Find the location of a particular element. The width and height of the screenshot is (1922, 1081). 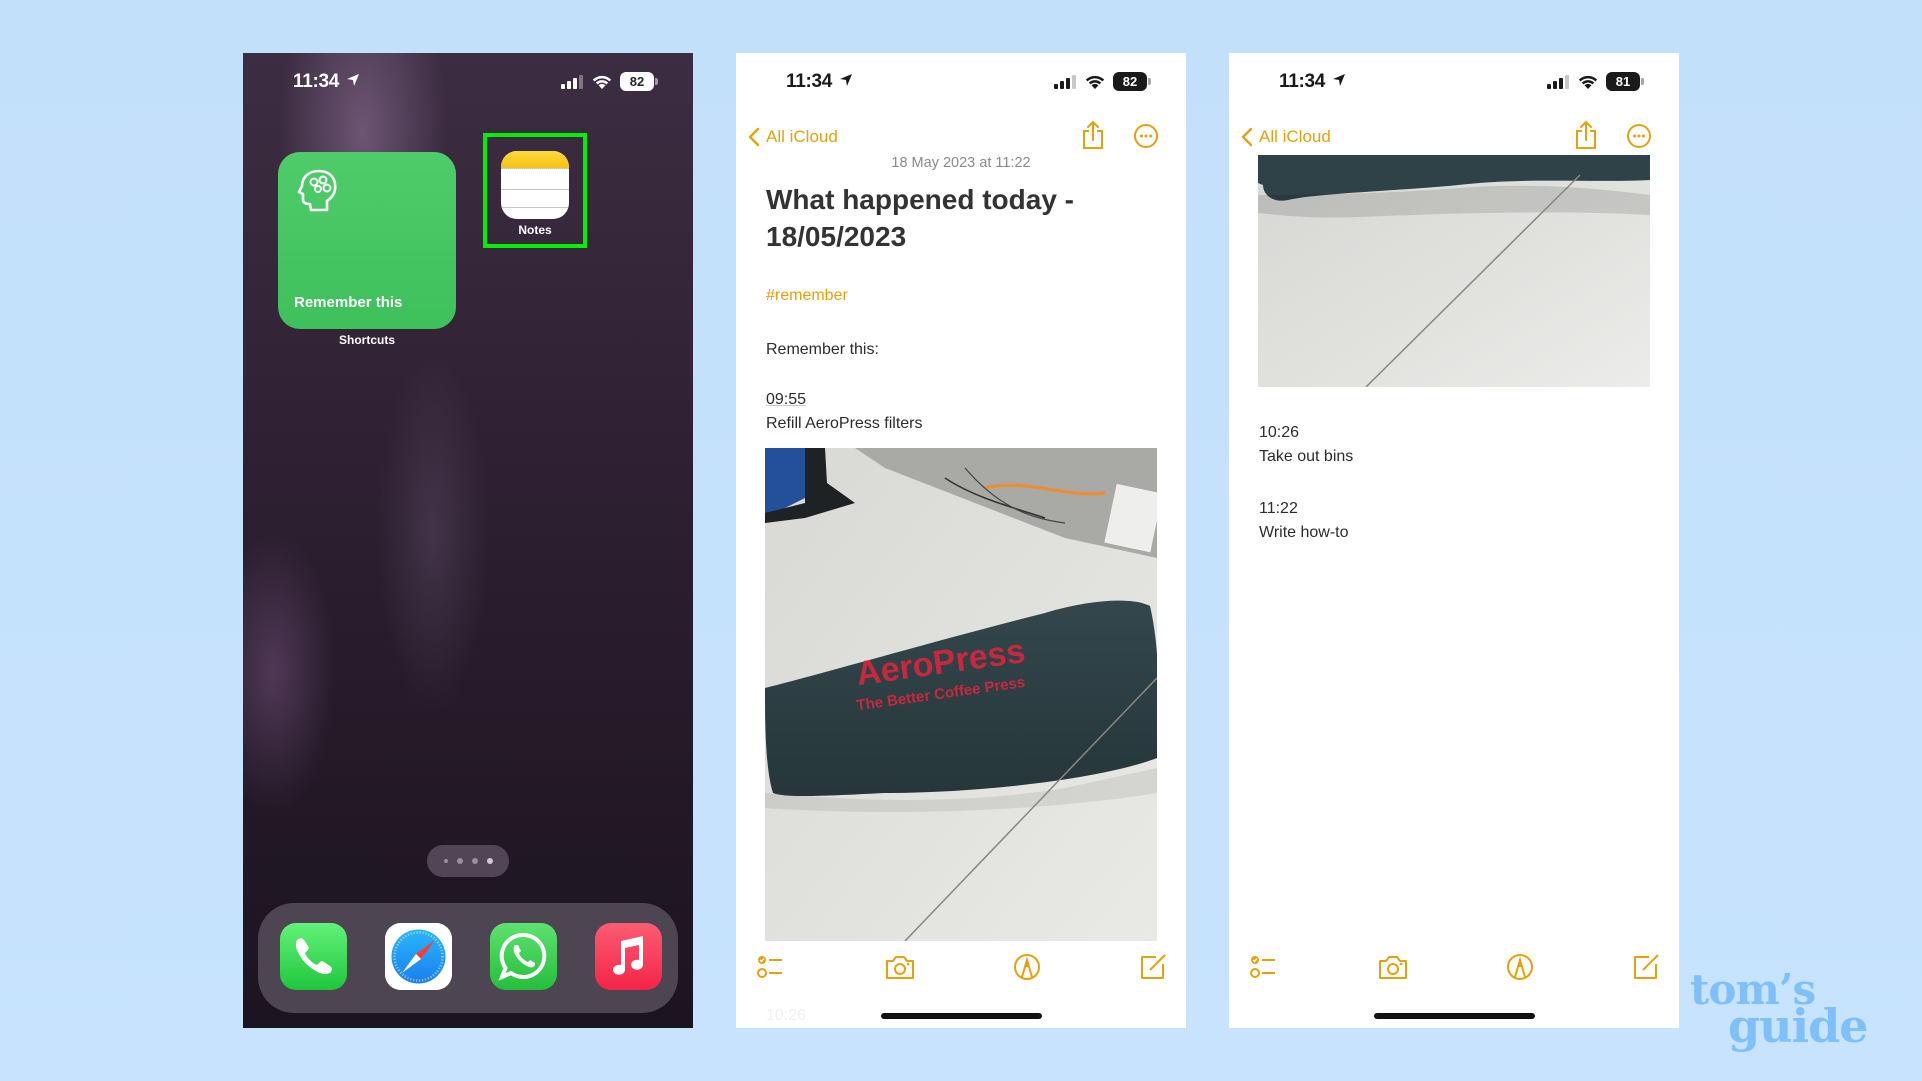

note-photo-aeropress: AeroPress The Better Coffee Press is located at coordinates (961, 694).